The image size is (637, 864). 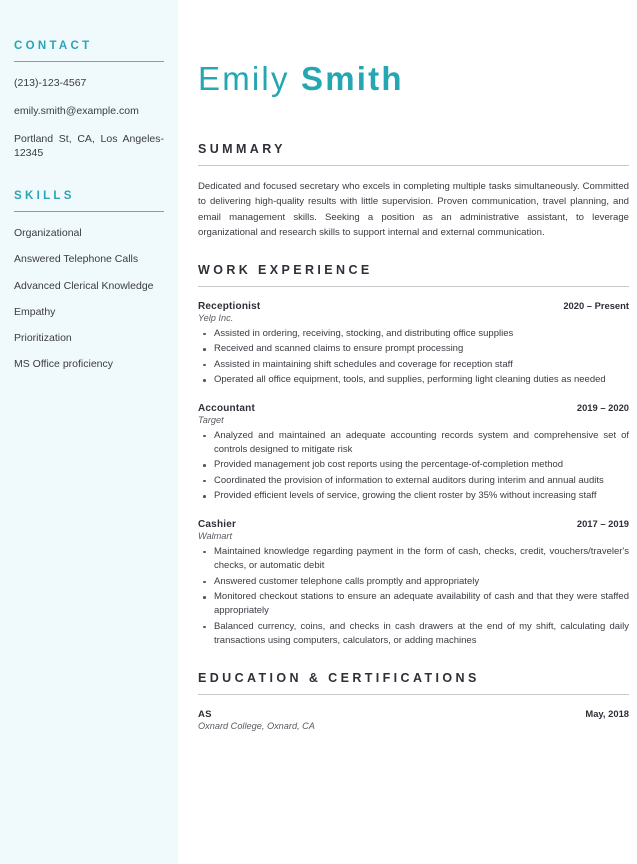 I want to click on contact-address: Portland St, CA, Los Angeles-12345, so click(x=89, y=146).